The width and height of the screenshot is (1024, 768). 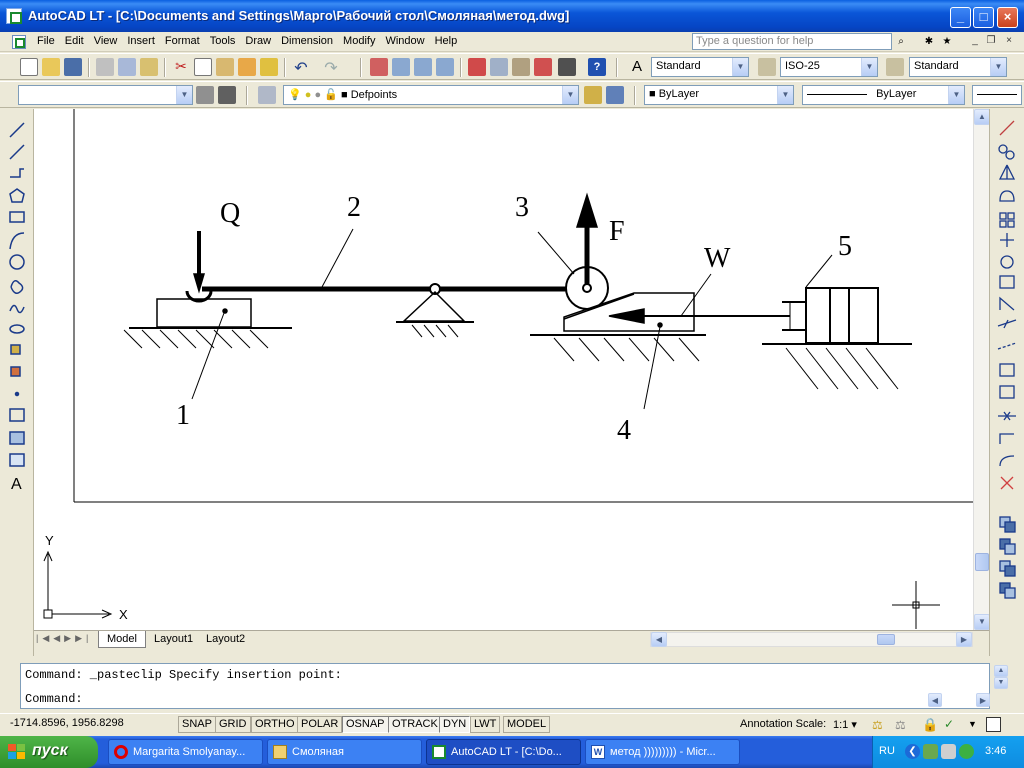 I want to click on tab-nav-arrows: |◀◀▶▶|, so click(x=64, y=638).